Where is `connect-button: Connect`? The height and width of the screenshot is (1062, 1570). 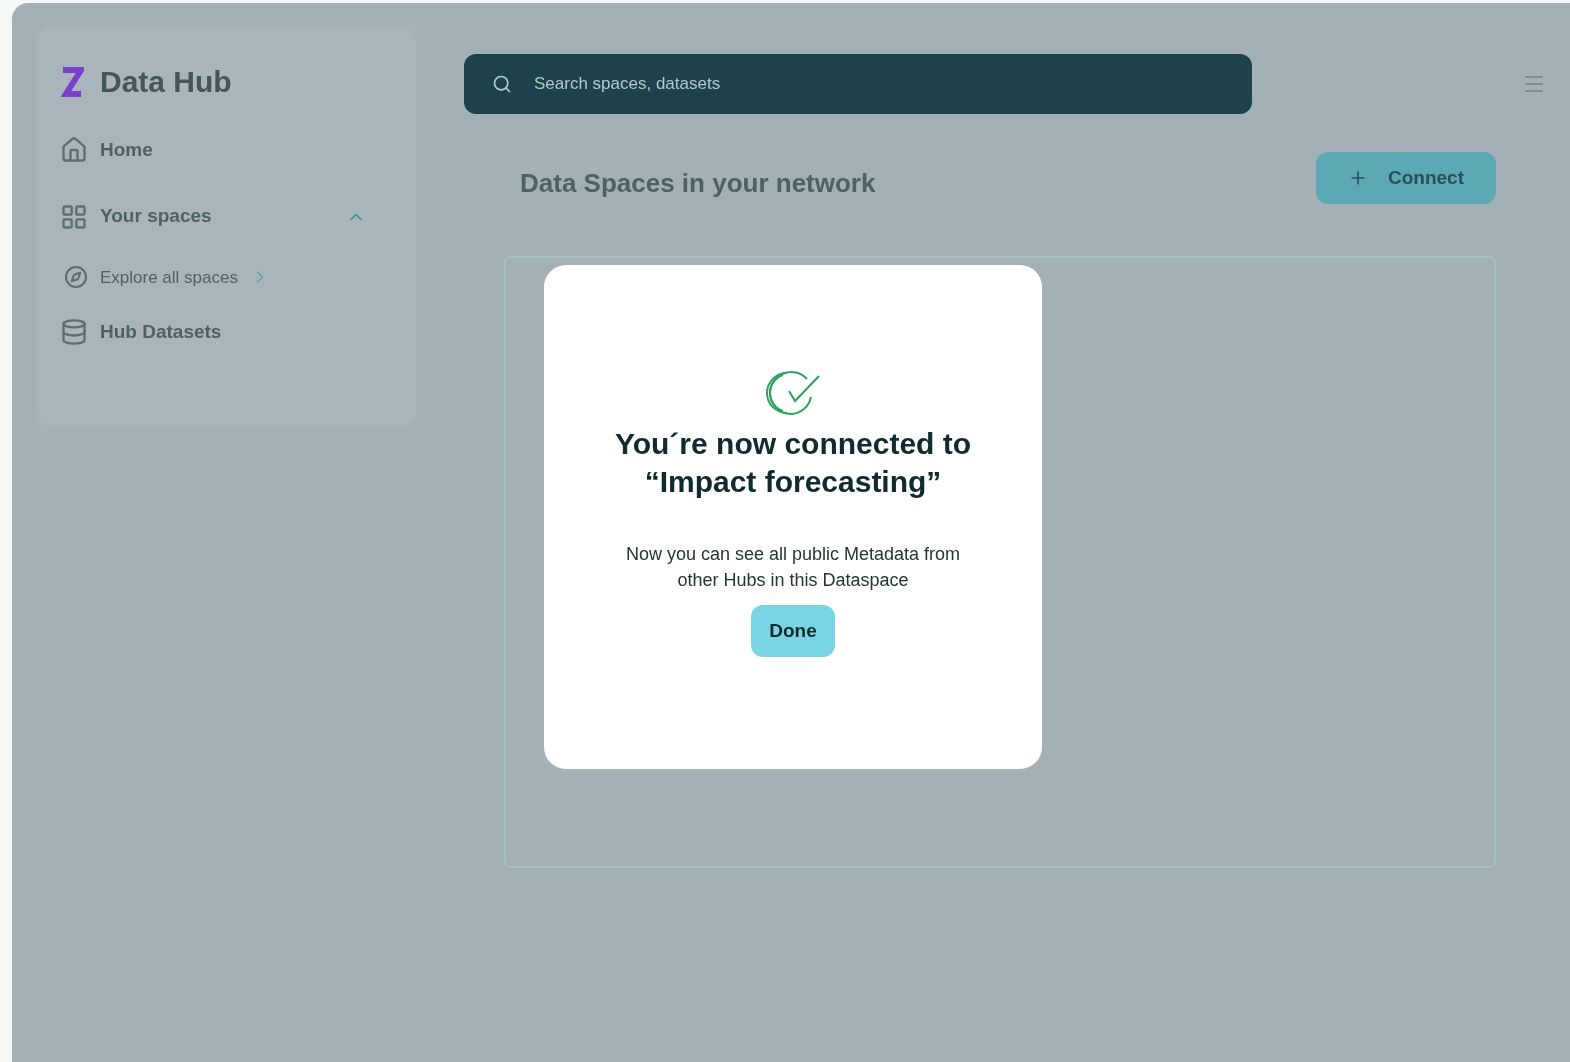 connect-button: Connect is located at coordinates (1406, 178).